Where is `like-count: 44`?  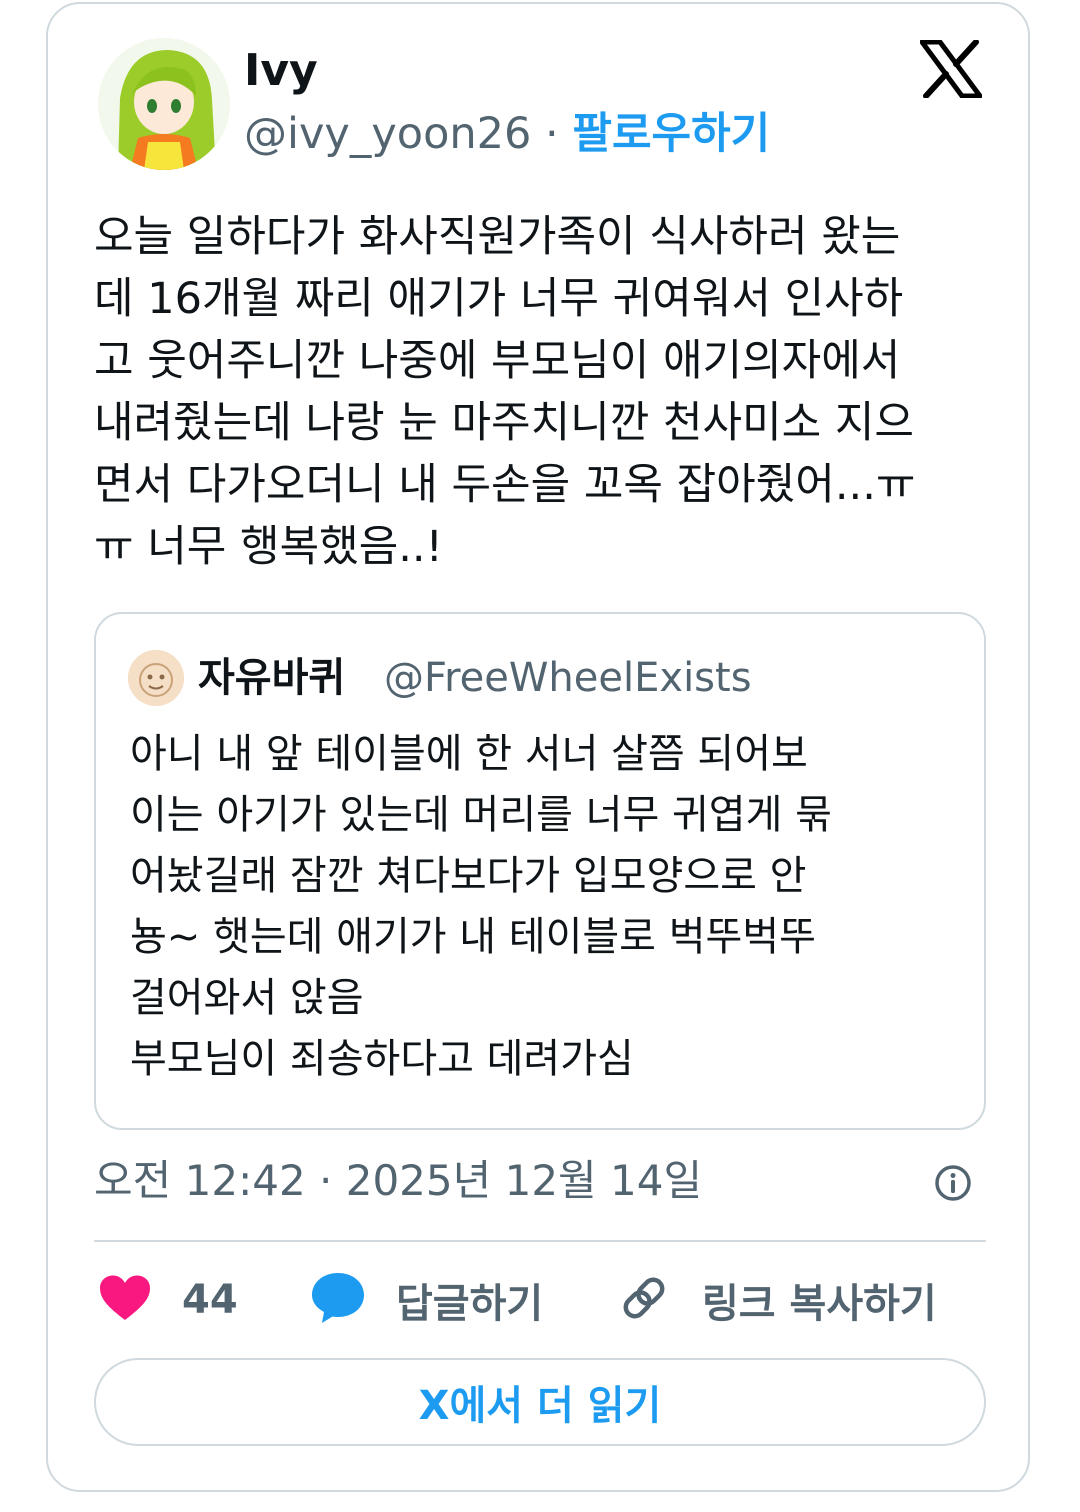 like-count: 44 is located at coordinates (210, 1300).